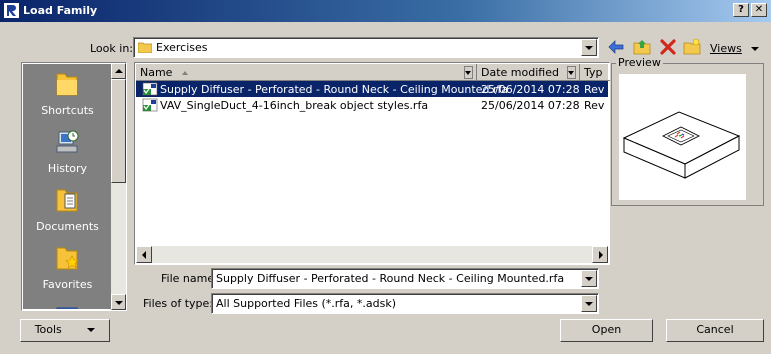 Image resolution: width=771 pixels, height=354 pixels. I want to click on diffuser-preview-icon, so click(681, 145).